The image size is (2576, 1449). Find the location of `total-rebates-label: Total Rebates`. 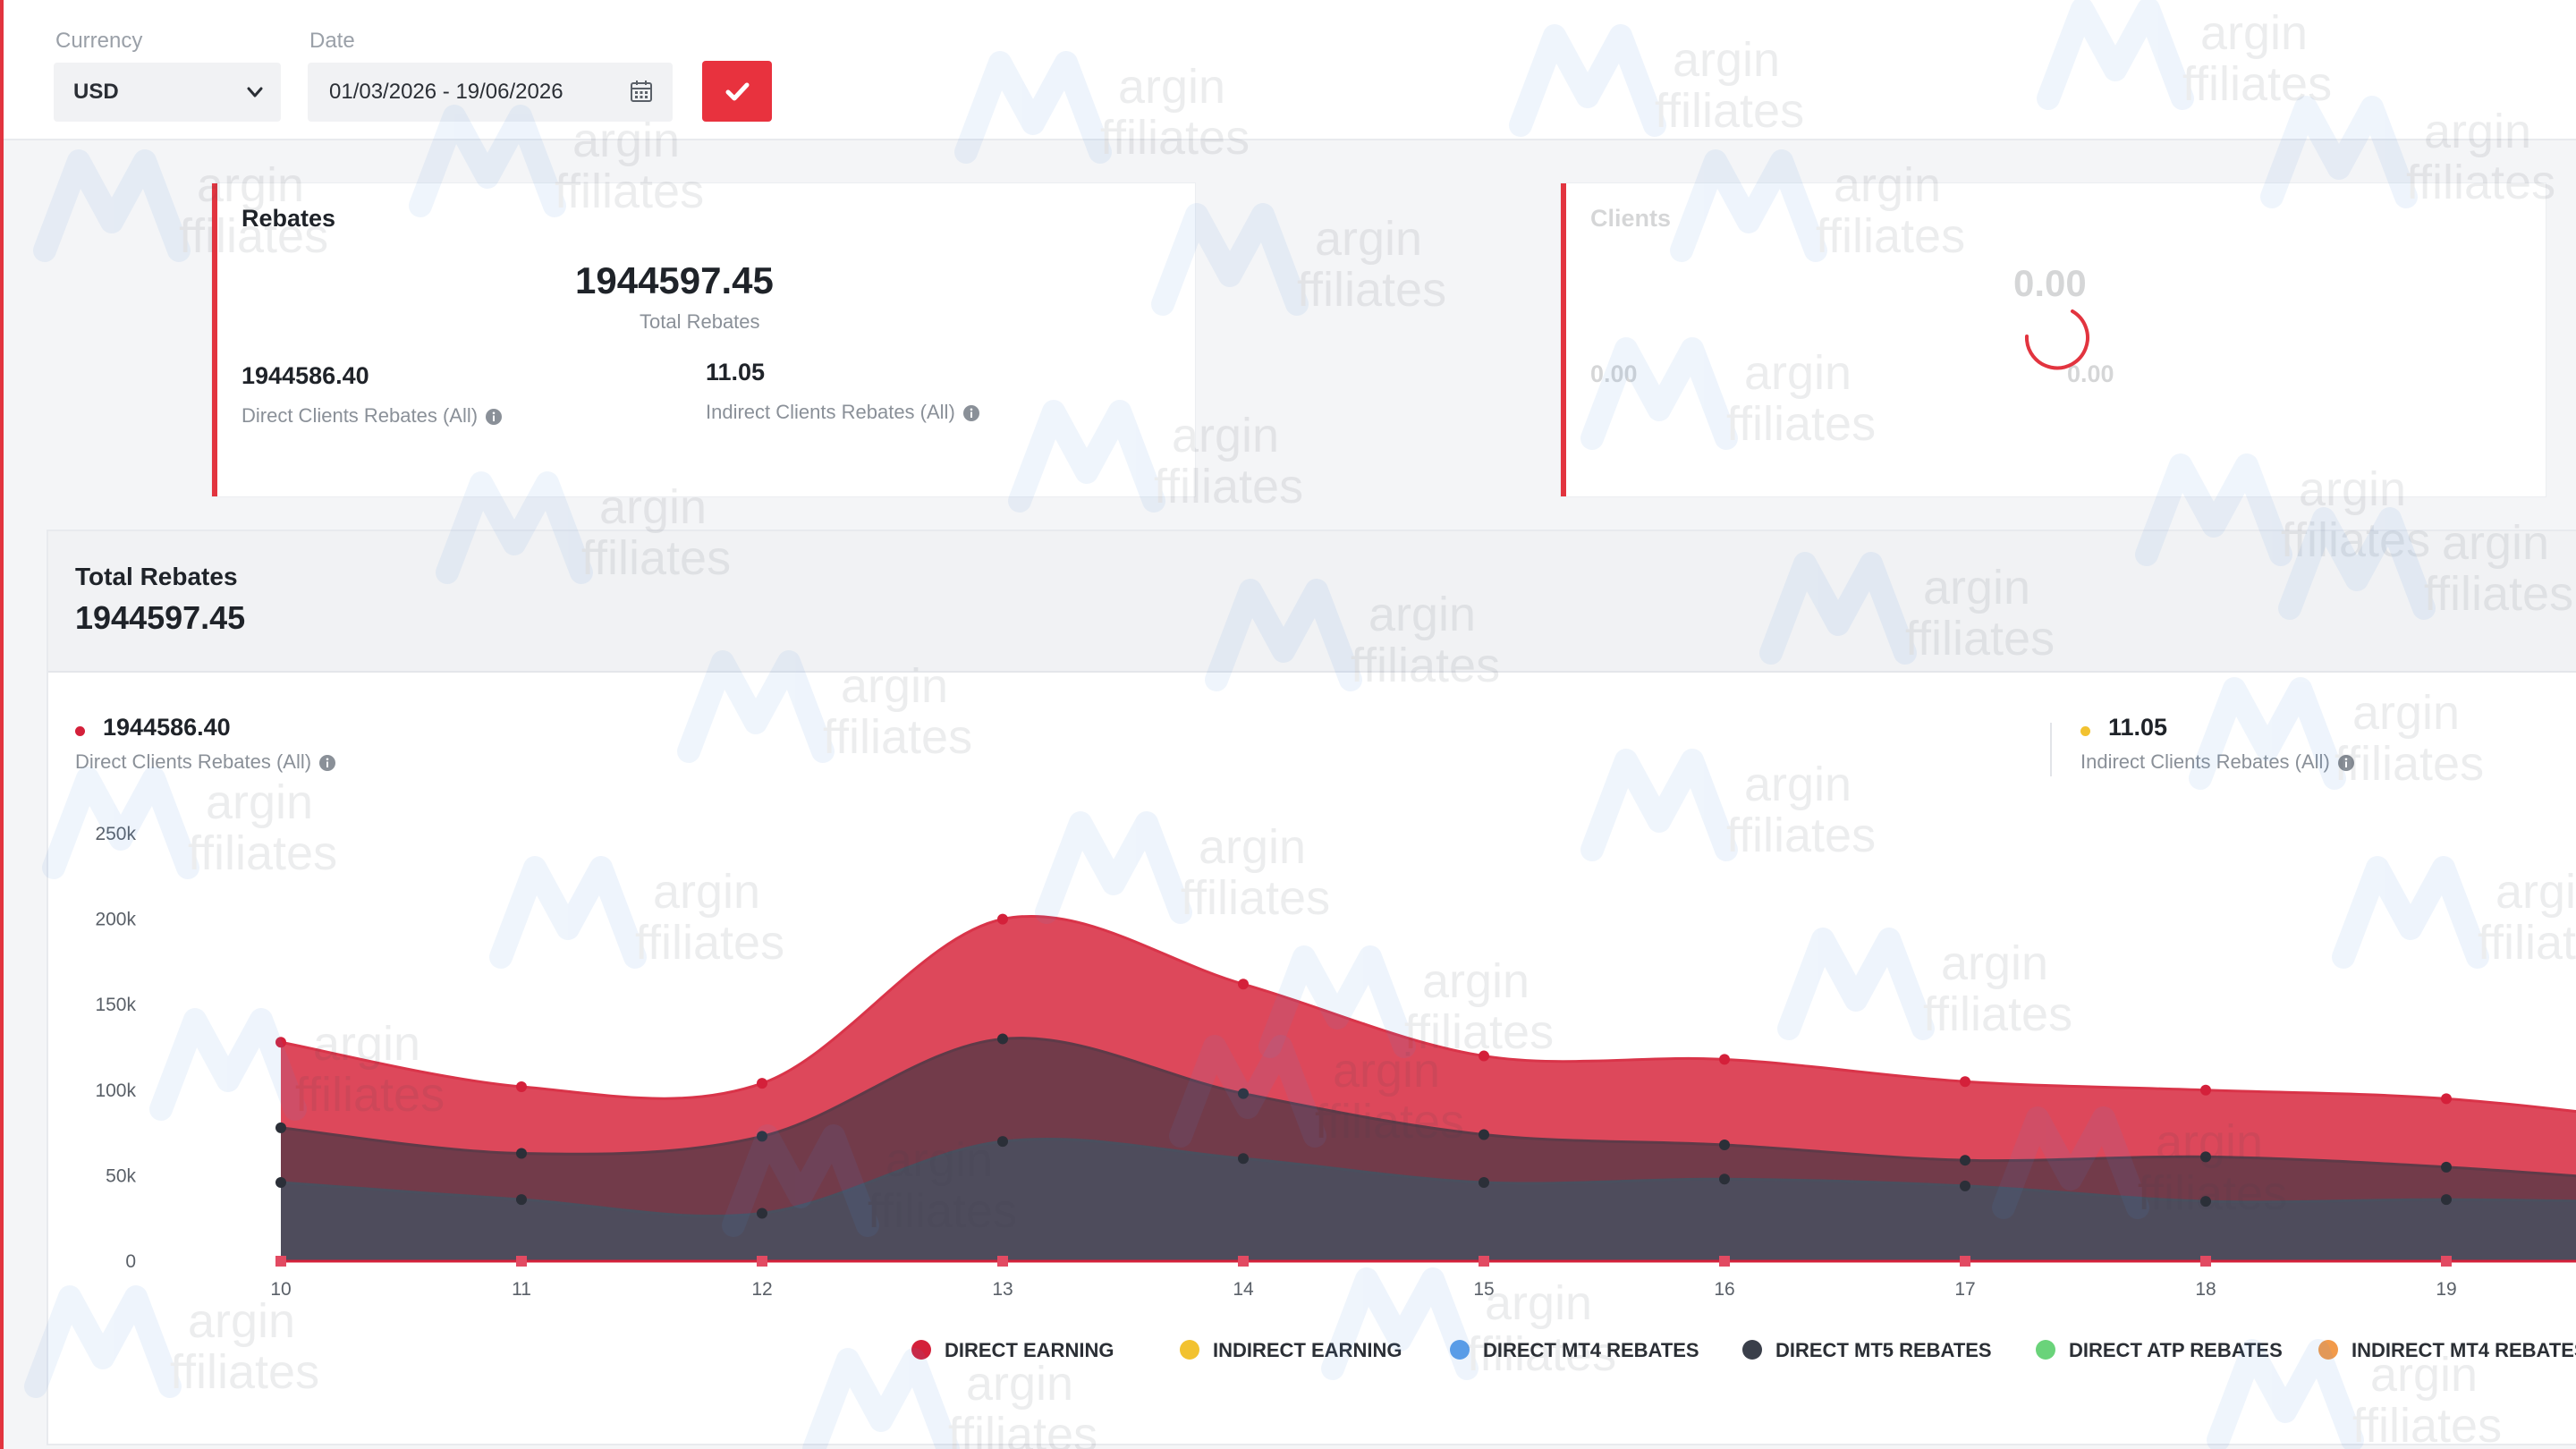

total-rebates-label: Total Rebates is located at coordinates (700, 321).